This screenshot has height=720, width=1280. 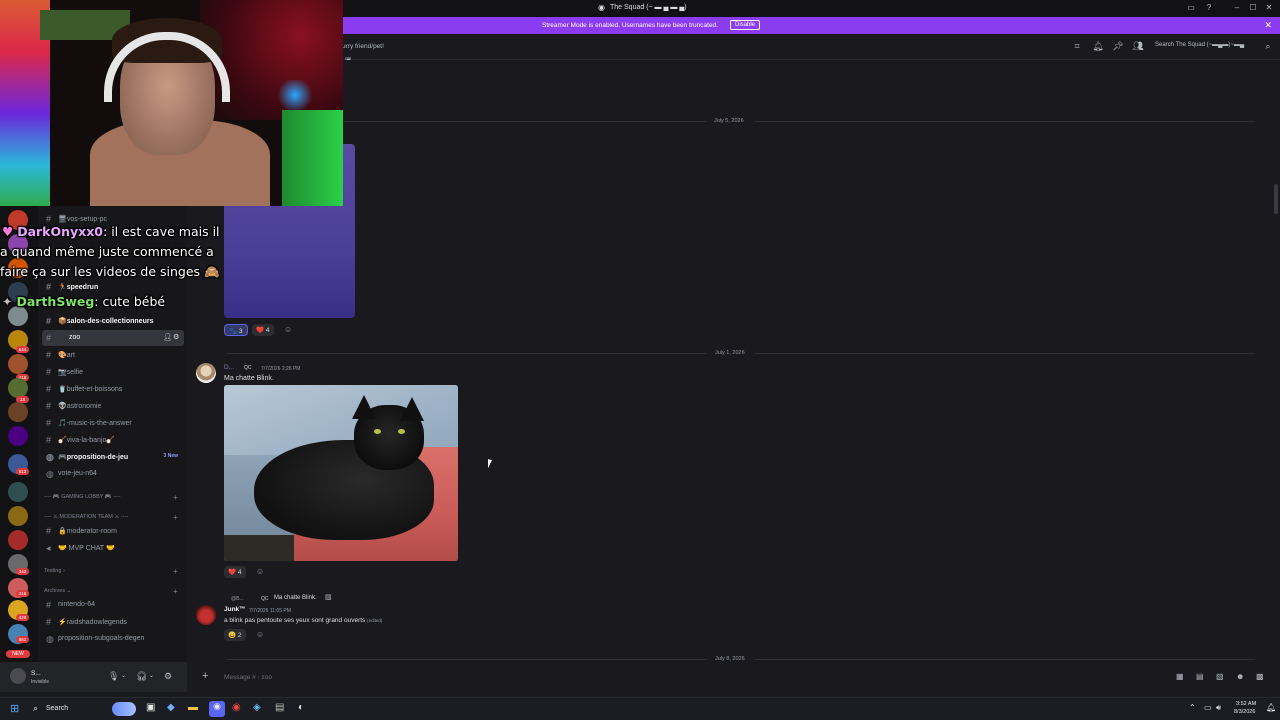 What do you see at coordinates (113, 287) in the screenshot?
I see `channel-speedrun: # 🏃speedrun` at bounding box center [113, 287].